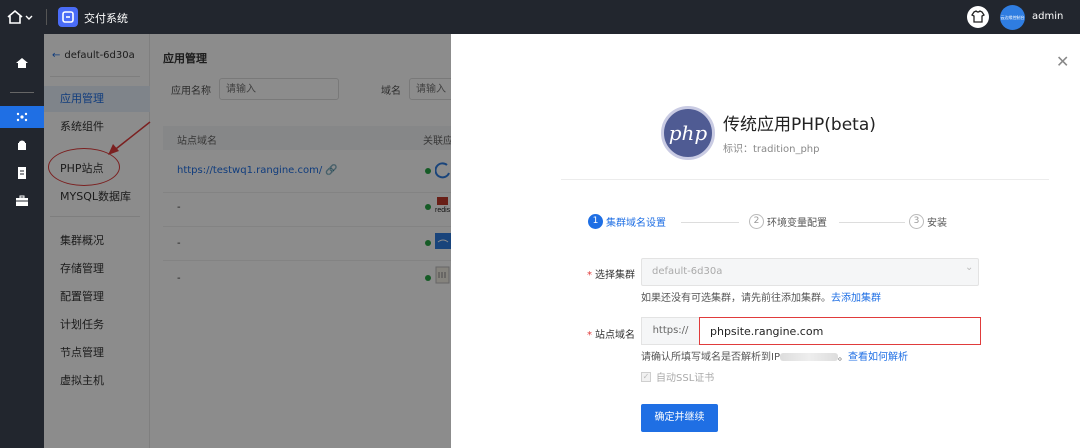  What do you see at coordinates (1047, 16) in the screenshot?
I see `username: admin` at bounding box center [1047, 16].